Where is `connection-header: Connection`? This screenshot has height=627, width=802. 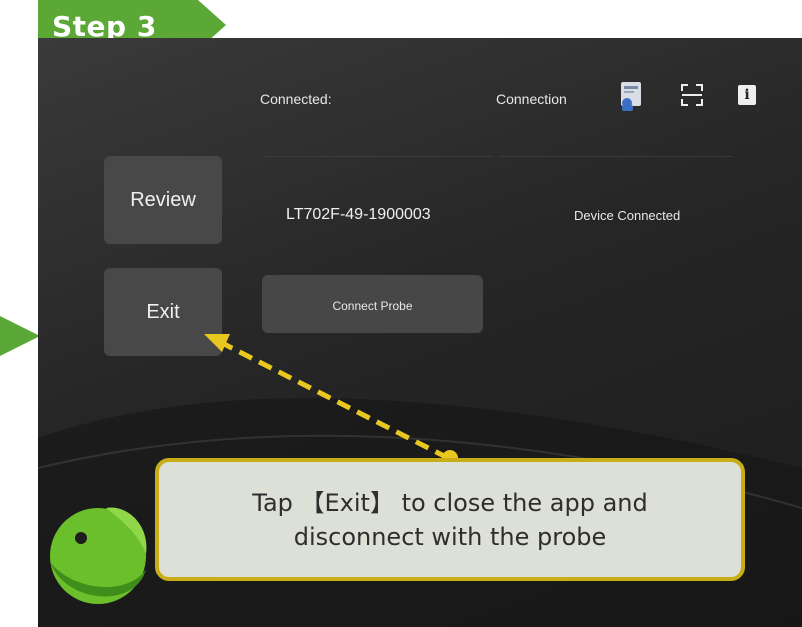
connection-header: Connection is located at coordinates (531, 99).